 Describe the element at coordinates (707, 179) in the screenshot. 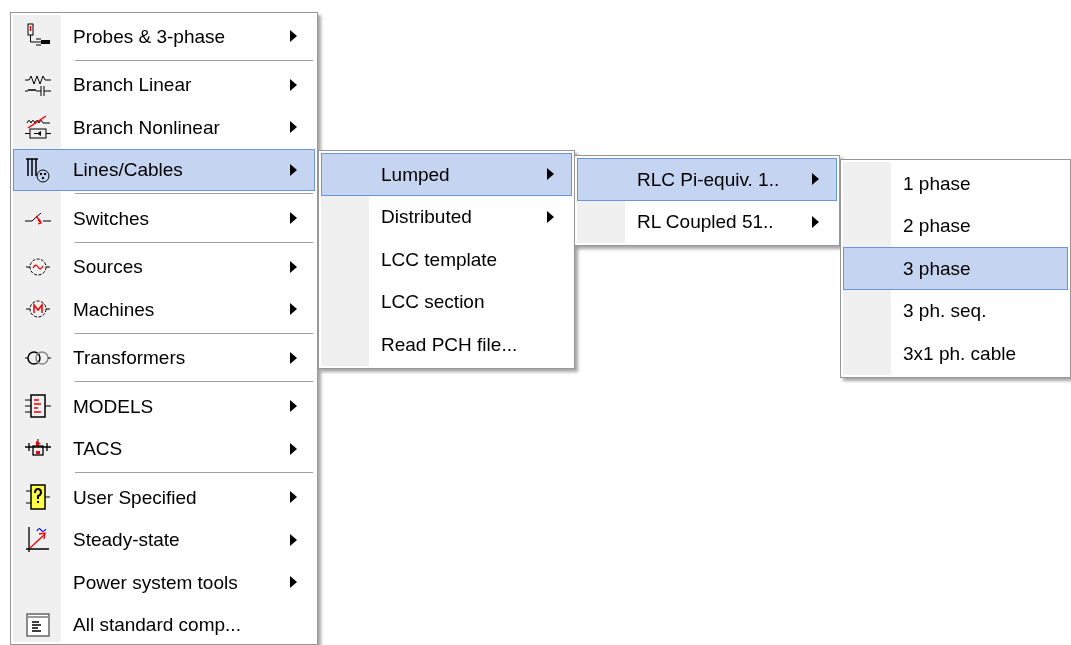

I see `menu-item: RLC Pi-equiv. 1..` at that location.